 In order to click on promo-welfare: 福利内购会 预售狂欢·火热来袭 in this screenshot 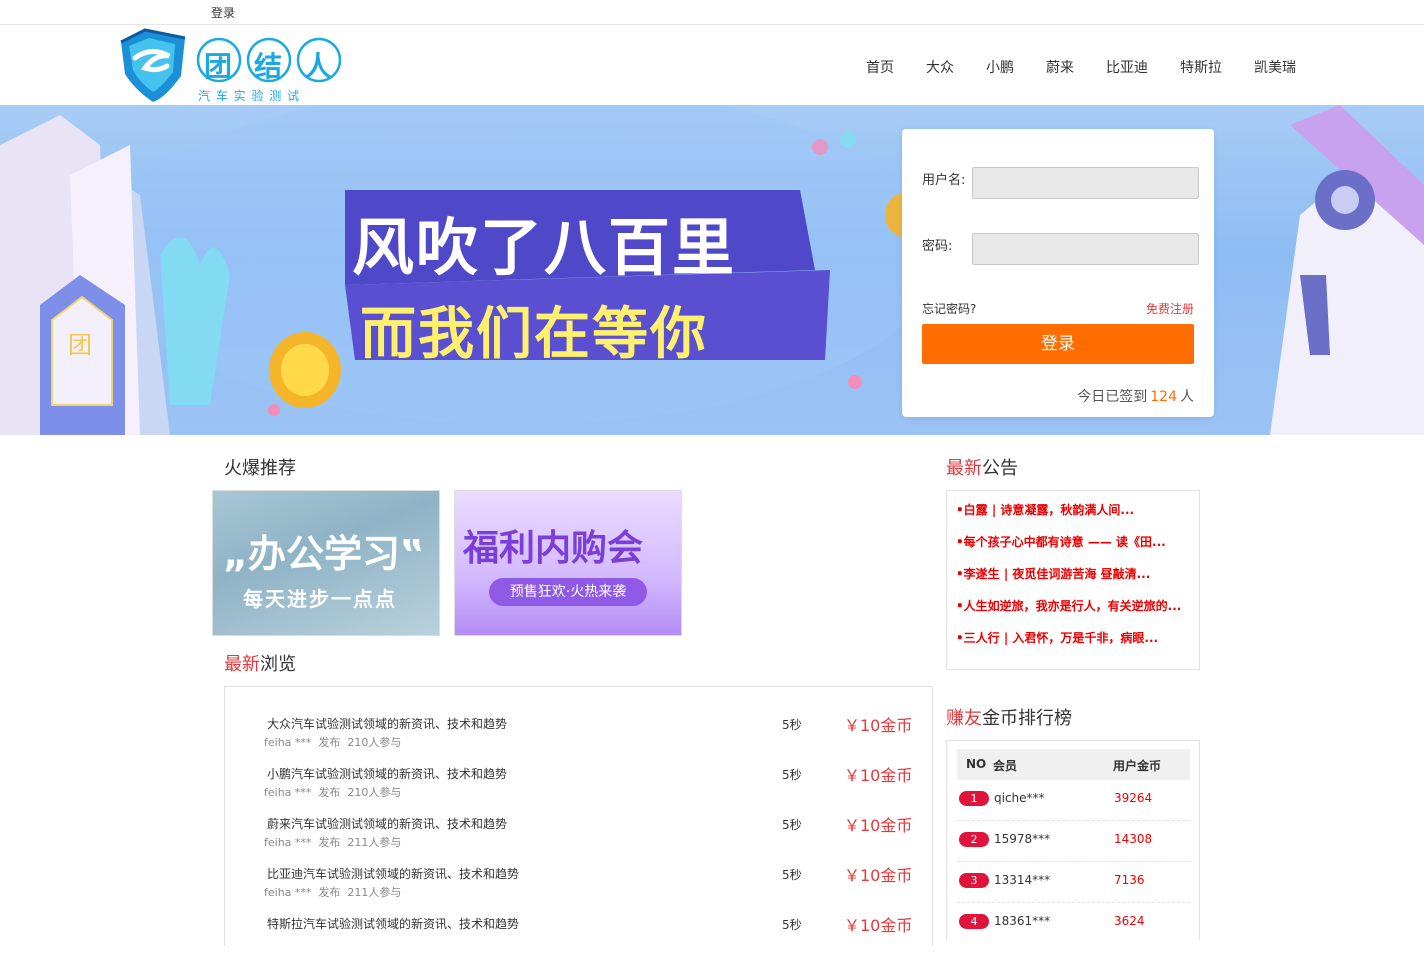, I will do `click(568, 563)`.